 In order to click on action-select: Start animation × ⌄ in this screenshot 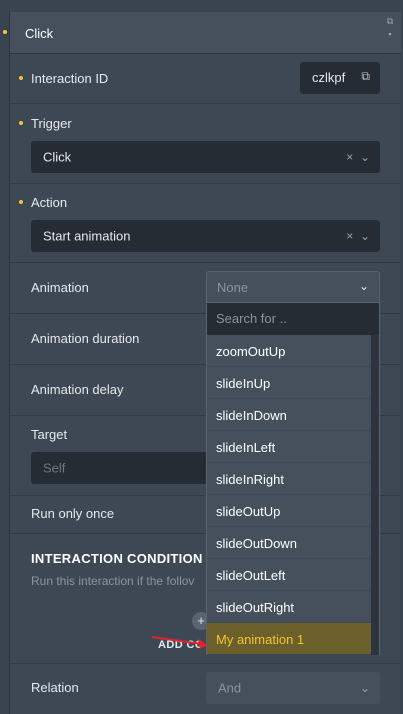, I will do `click(205, 236)`.